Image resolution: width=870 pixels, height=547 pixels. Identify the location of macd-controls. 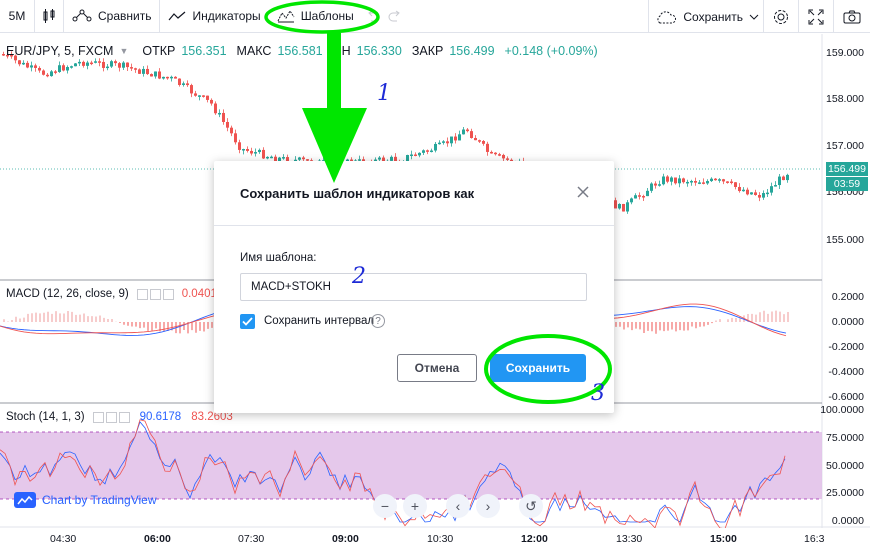
(155, 294).